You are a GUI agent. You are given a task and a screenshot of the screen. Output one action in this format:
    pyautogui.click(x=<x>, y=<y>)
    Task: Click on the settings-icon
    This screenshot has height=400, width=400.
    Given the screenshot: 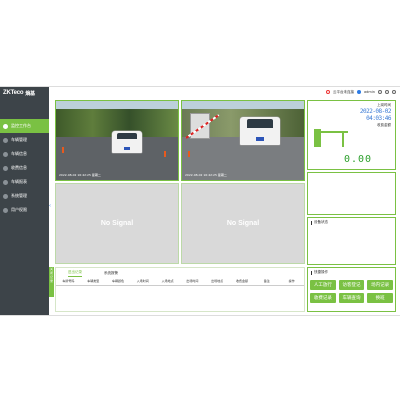 What is the action you would take?
    pyautogui.click(x=380, y=92)
    